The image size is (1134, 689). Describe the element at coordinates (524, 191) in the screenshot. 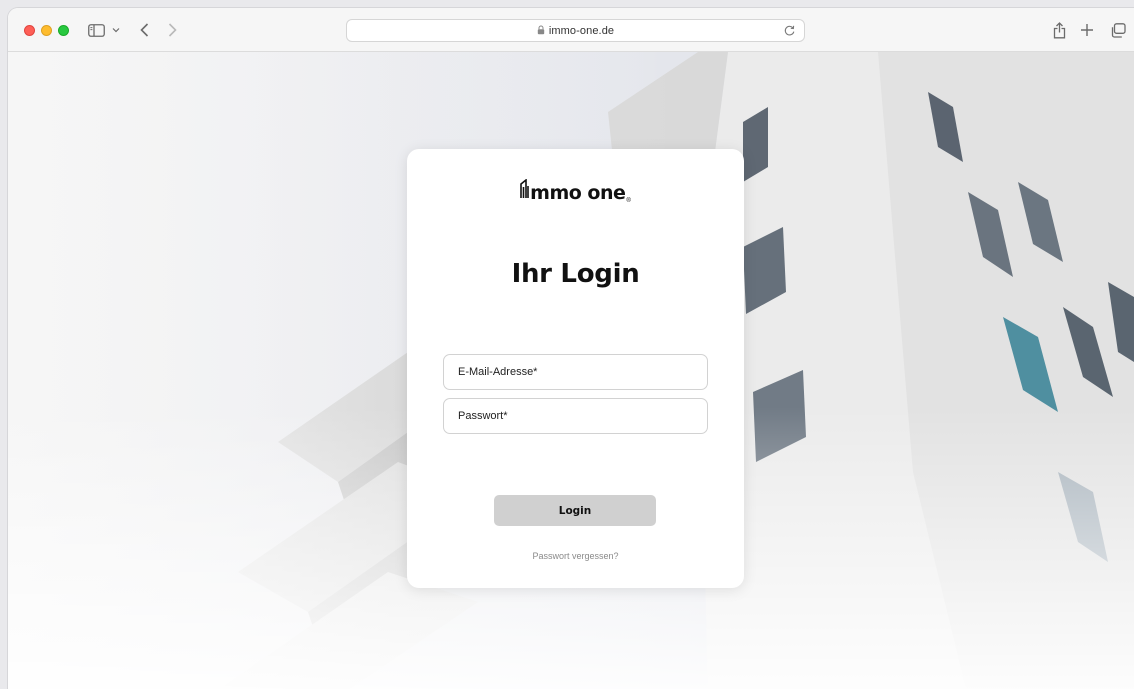

I see `building-logo-icon` at that location.